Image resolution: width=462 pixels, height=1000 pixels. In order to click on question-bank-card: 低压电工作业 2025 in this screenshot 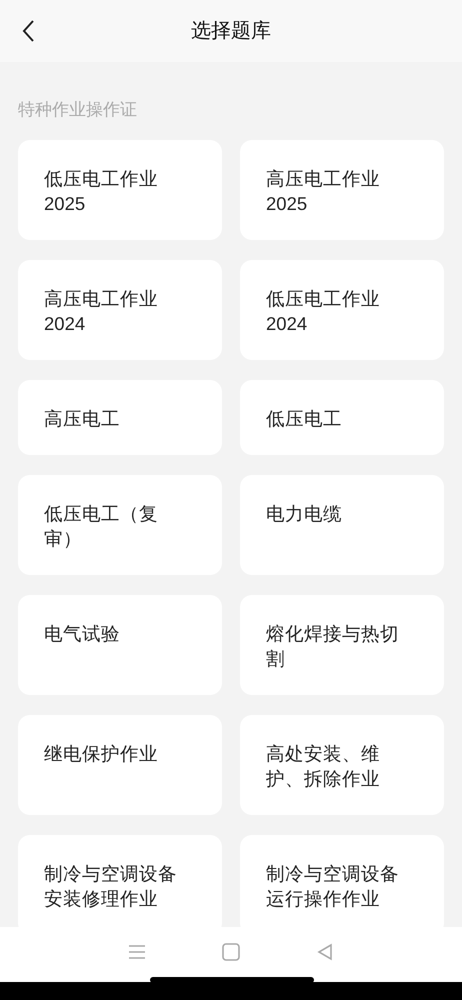, I will do `click(120, 190)`.